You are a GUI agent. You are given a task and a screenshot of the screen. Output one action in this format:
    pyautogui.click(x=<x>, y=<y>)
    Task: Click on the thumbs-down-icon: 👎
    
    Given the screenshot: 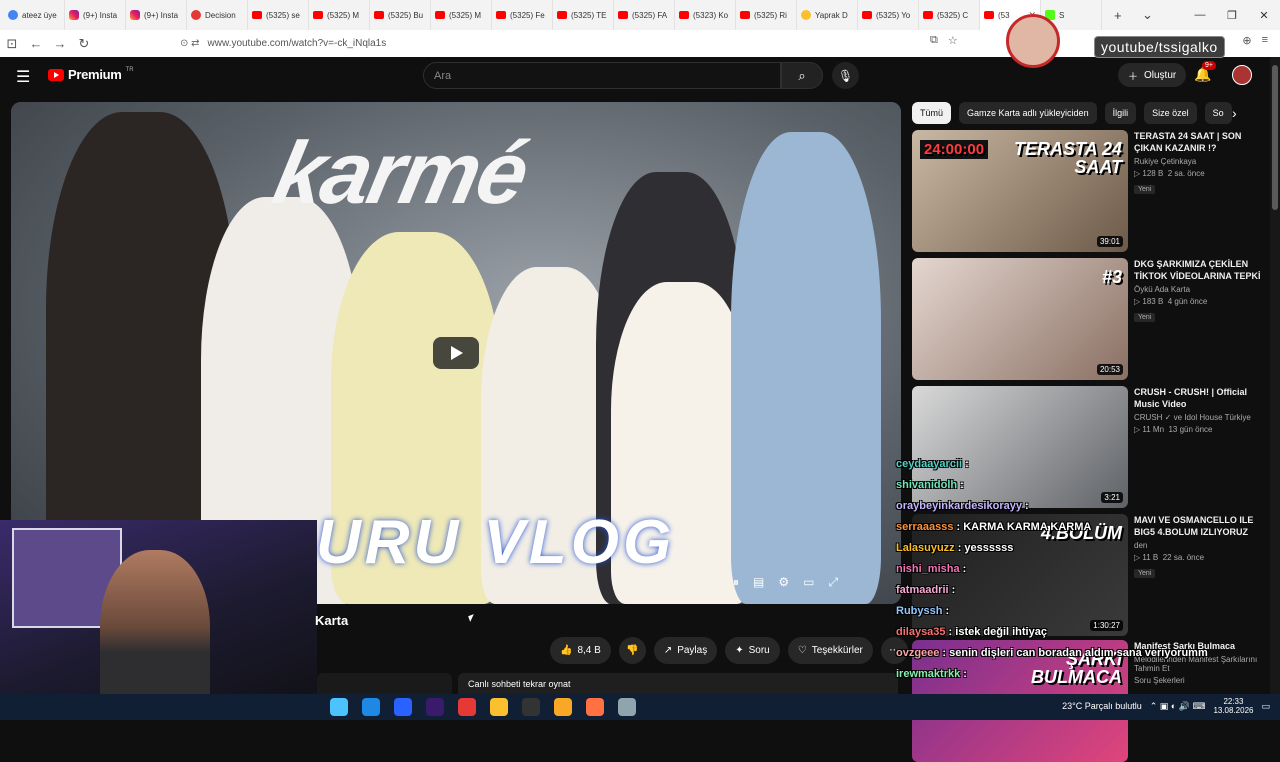 What is the action you would take?
    pyautogui.click(x=632, y=650)
    